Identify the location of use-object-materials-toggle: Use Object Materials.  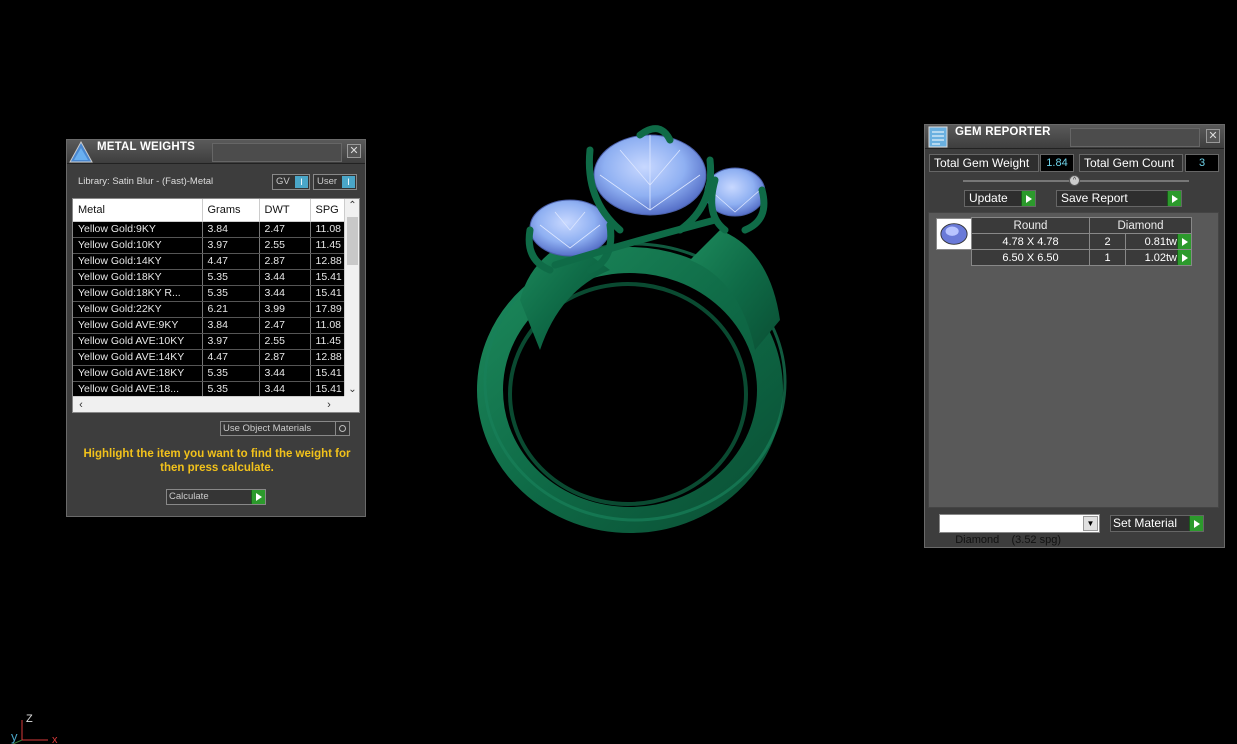
(285, 428).